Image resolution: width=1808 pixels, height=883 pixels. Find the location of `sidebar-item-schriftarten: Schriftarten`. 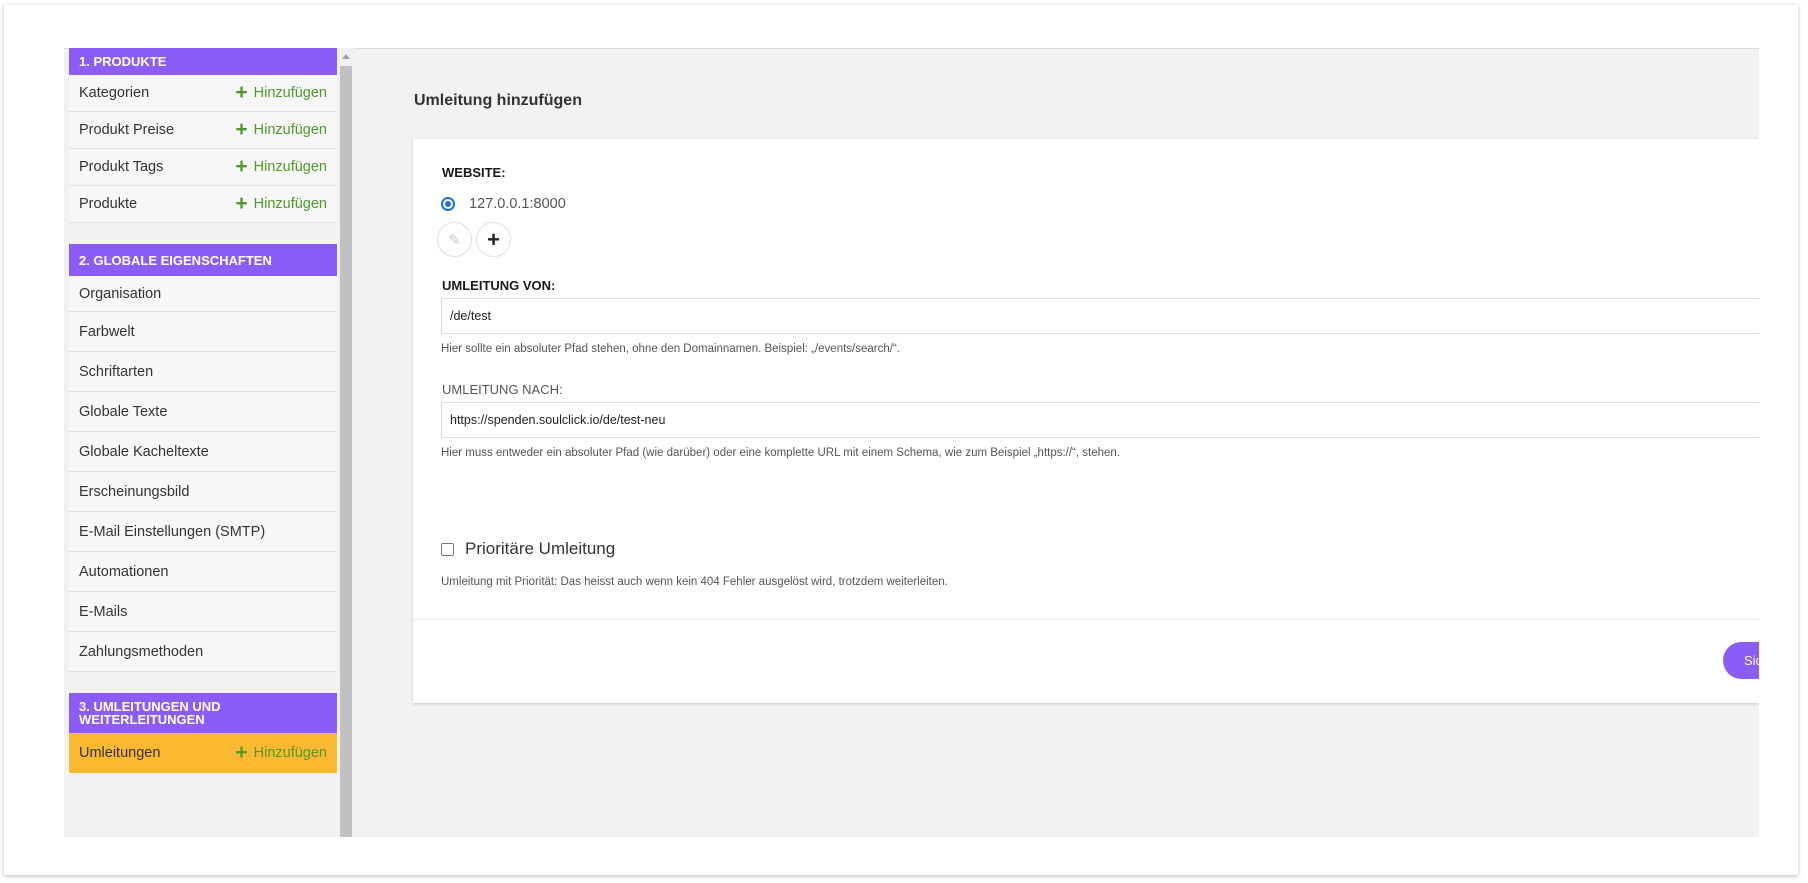

sidebar-item-schriftarten: Schriftarten is located at coordinates (203, 372).